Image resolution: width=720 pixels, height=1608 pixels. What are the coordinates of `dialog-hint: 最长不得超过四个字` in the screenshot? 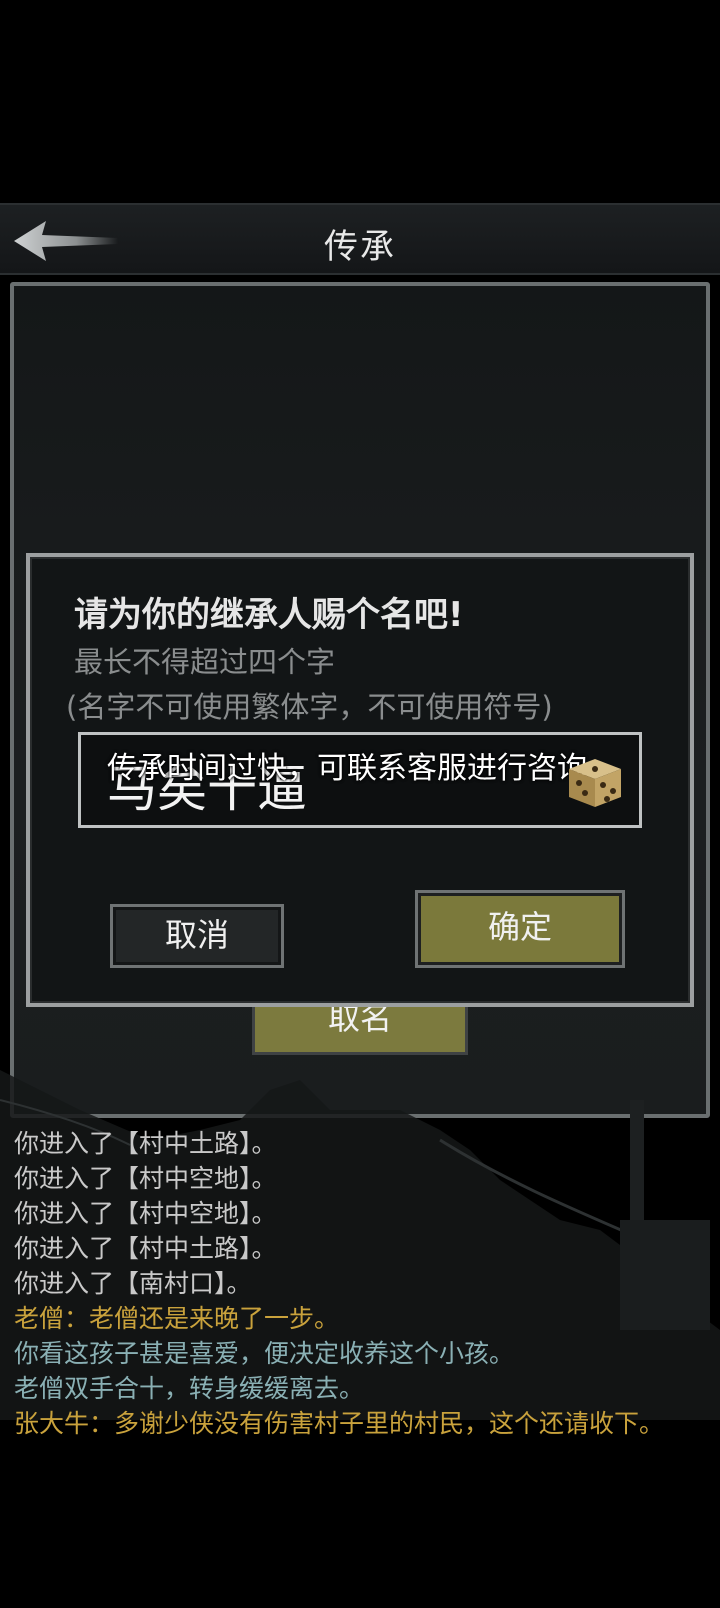 It's located at (205, 662).